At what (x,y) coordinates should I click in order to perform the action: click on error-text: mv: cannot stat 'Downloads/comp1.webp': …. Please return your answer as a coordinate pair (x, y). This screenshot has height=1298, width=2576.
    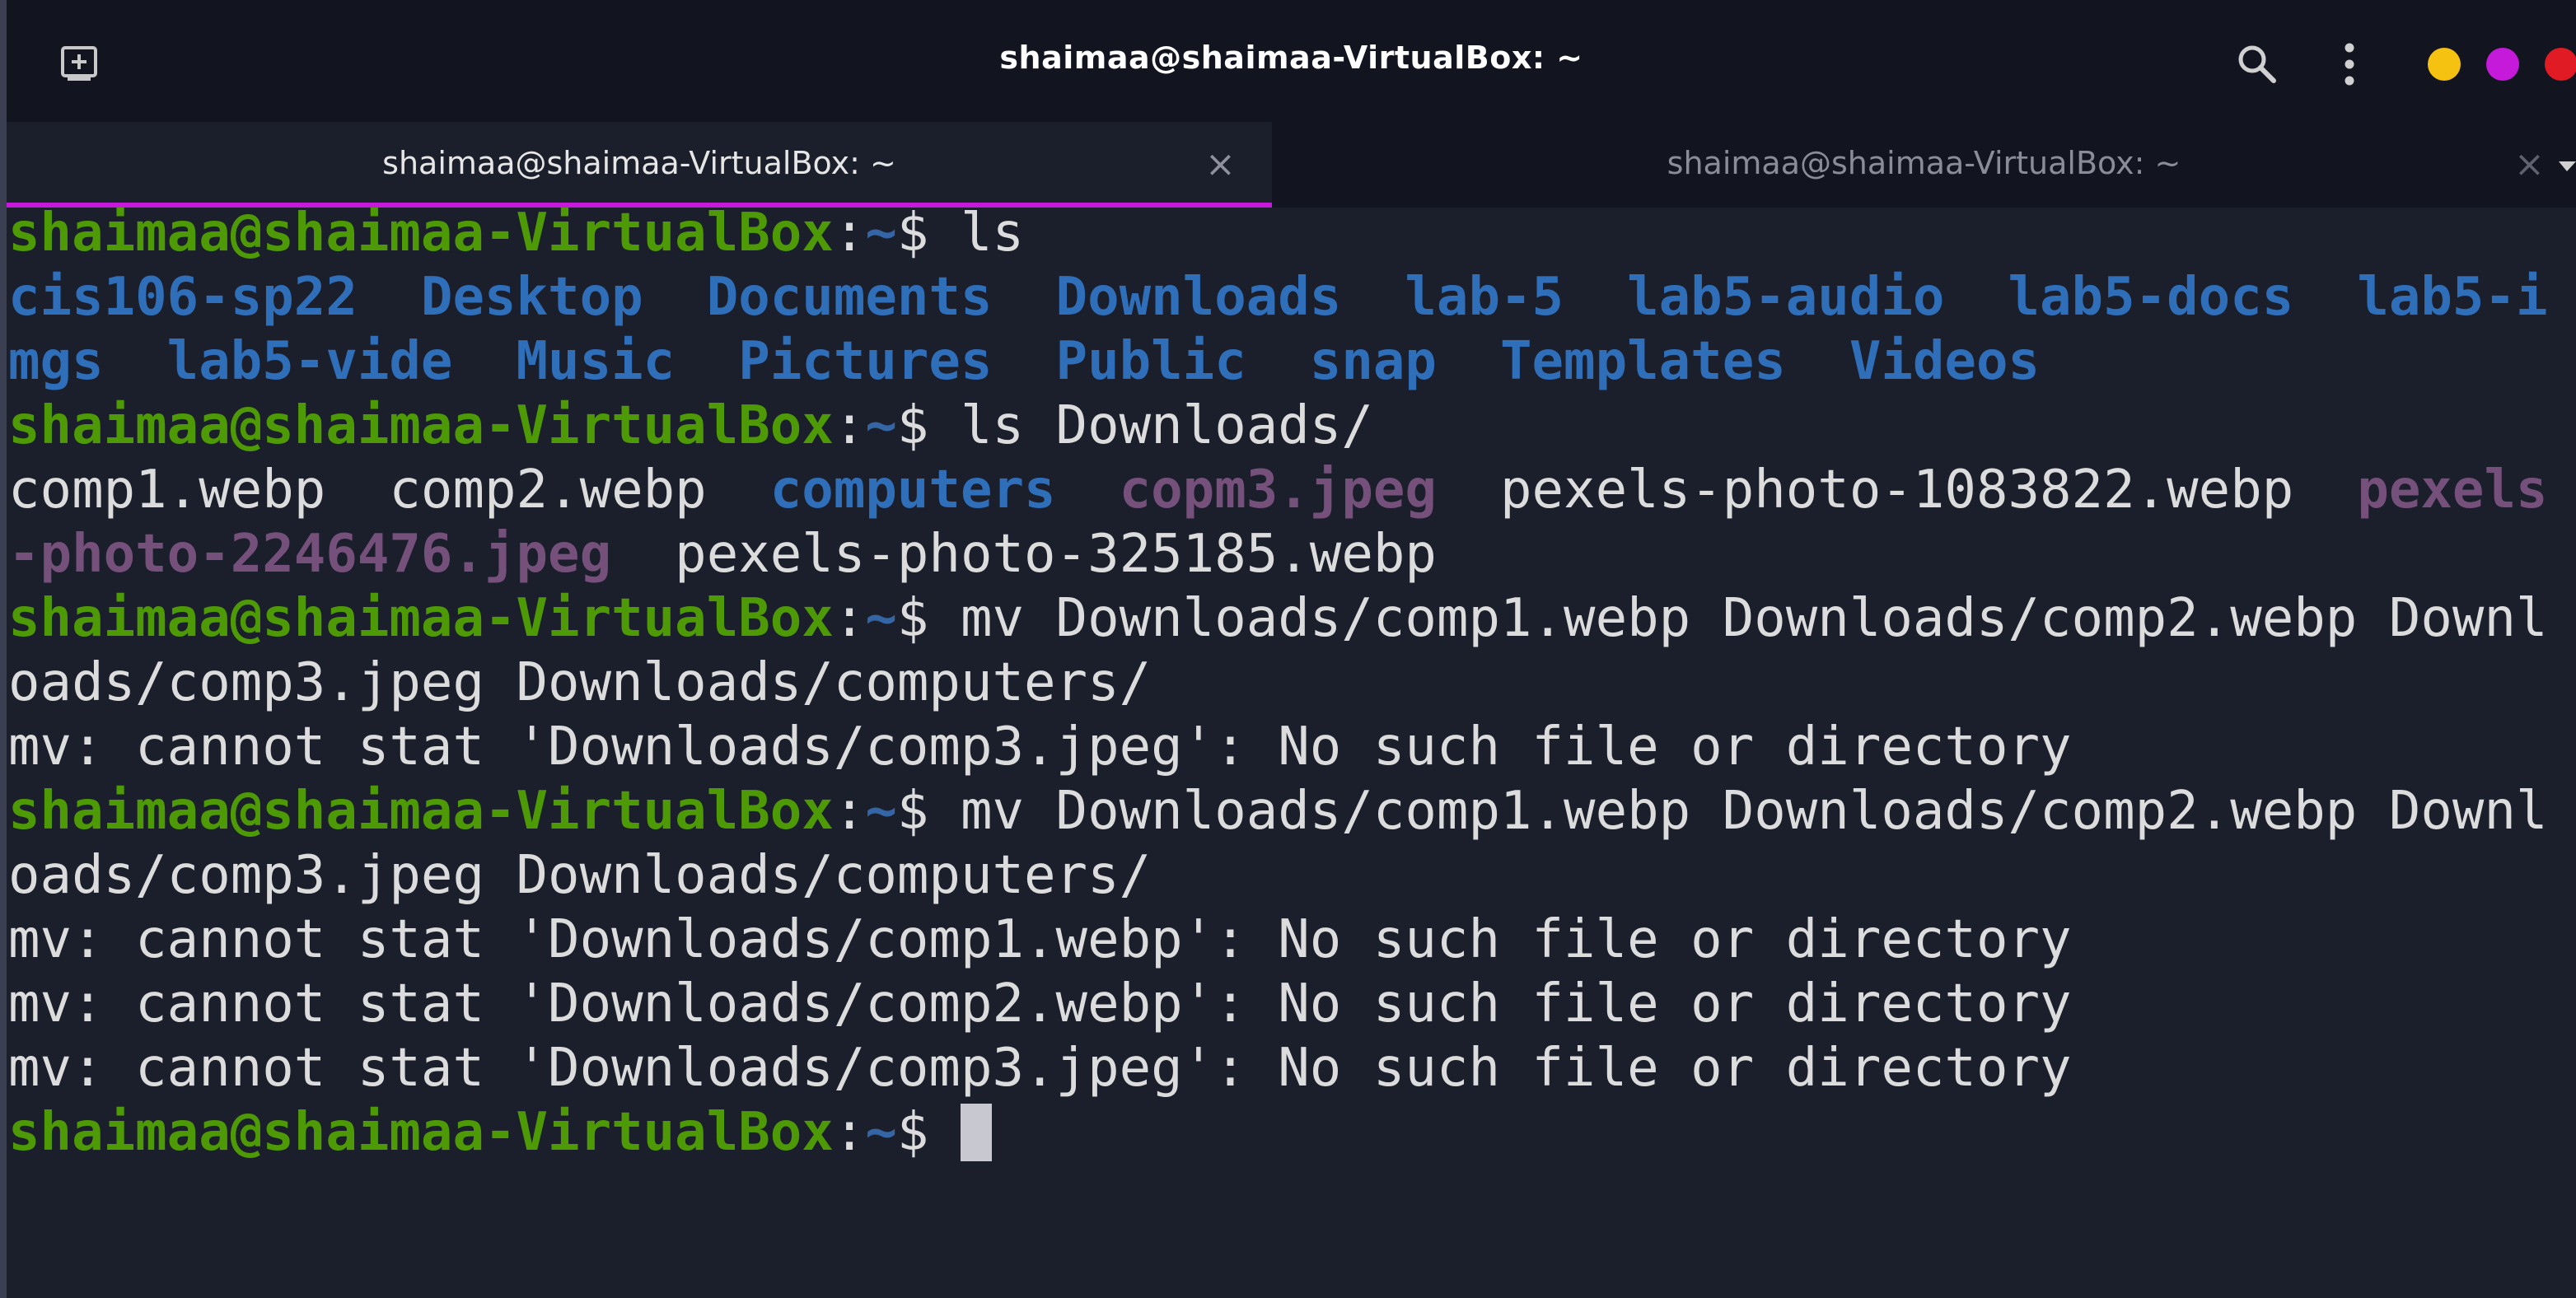
    Looking at the image, I should click on (1040, 940).